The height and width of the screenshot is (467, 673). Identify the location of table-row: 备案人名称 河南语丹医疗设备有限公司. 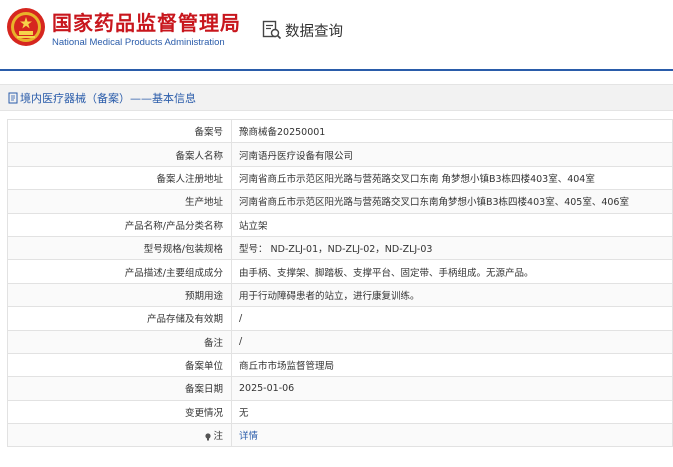
(340, 154).